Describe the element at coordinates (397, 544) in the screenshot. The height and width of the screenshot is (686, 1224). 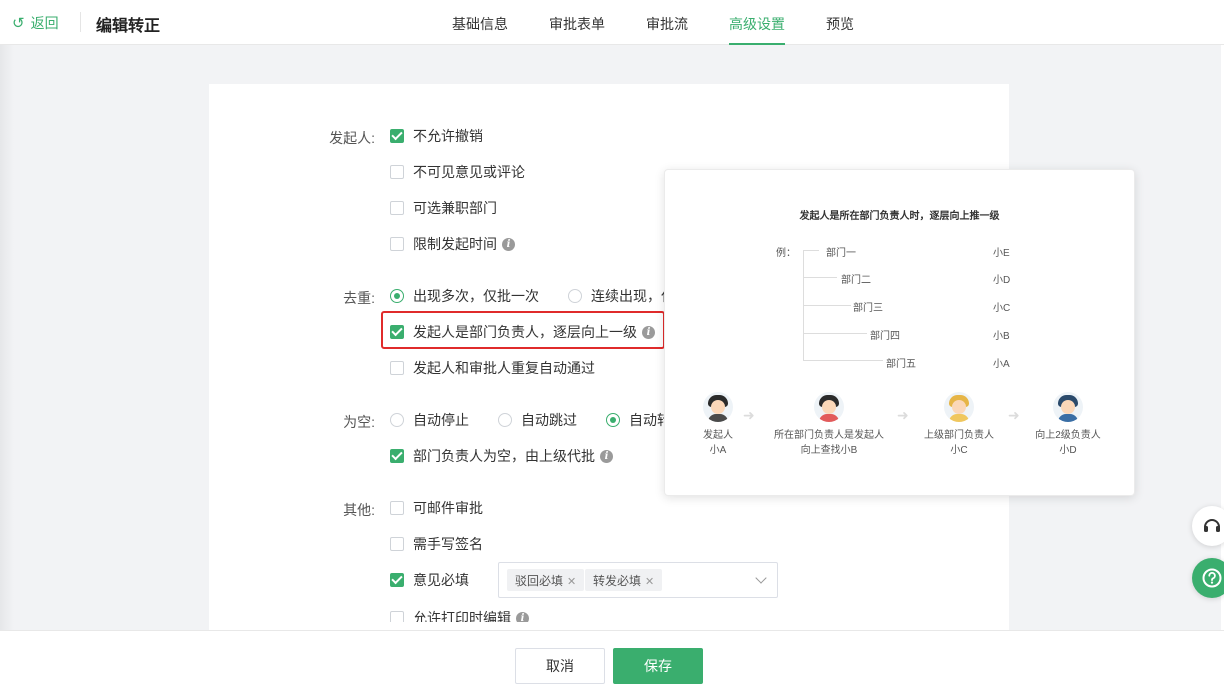
I see `checkbox-signature` at that location.